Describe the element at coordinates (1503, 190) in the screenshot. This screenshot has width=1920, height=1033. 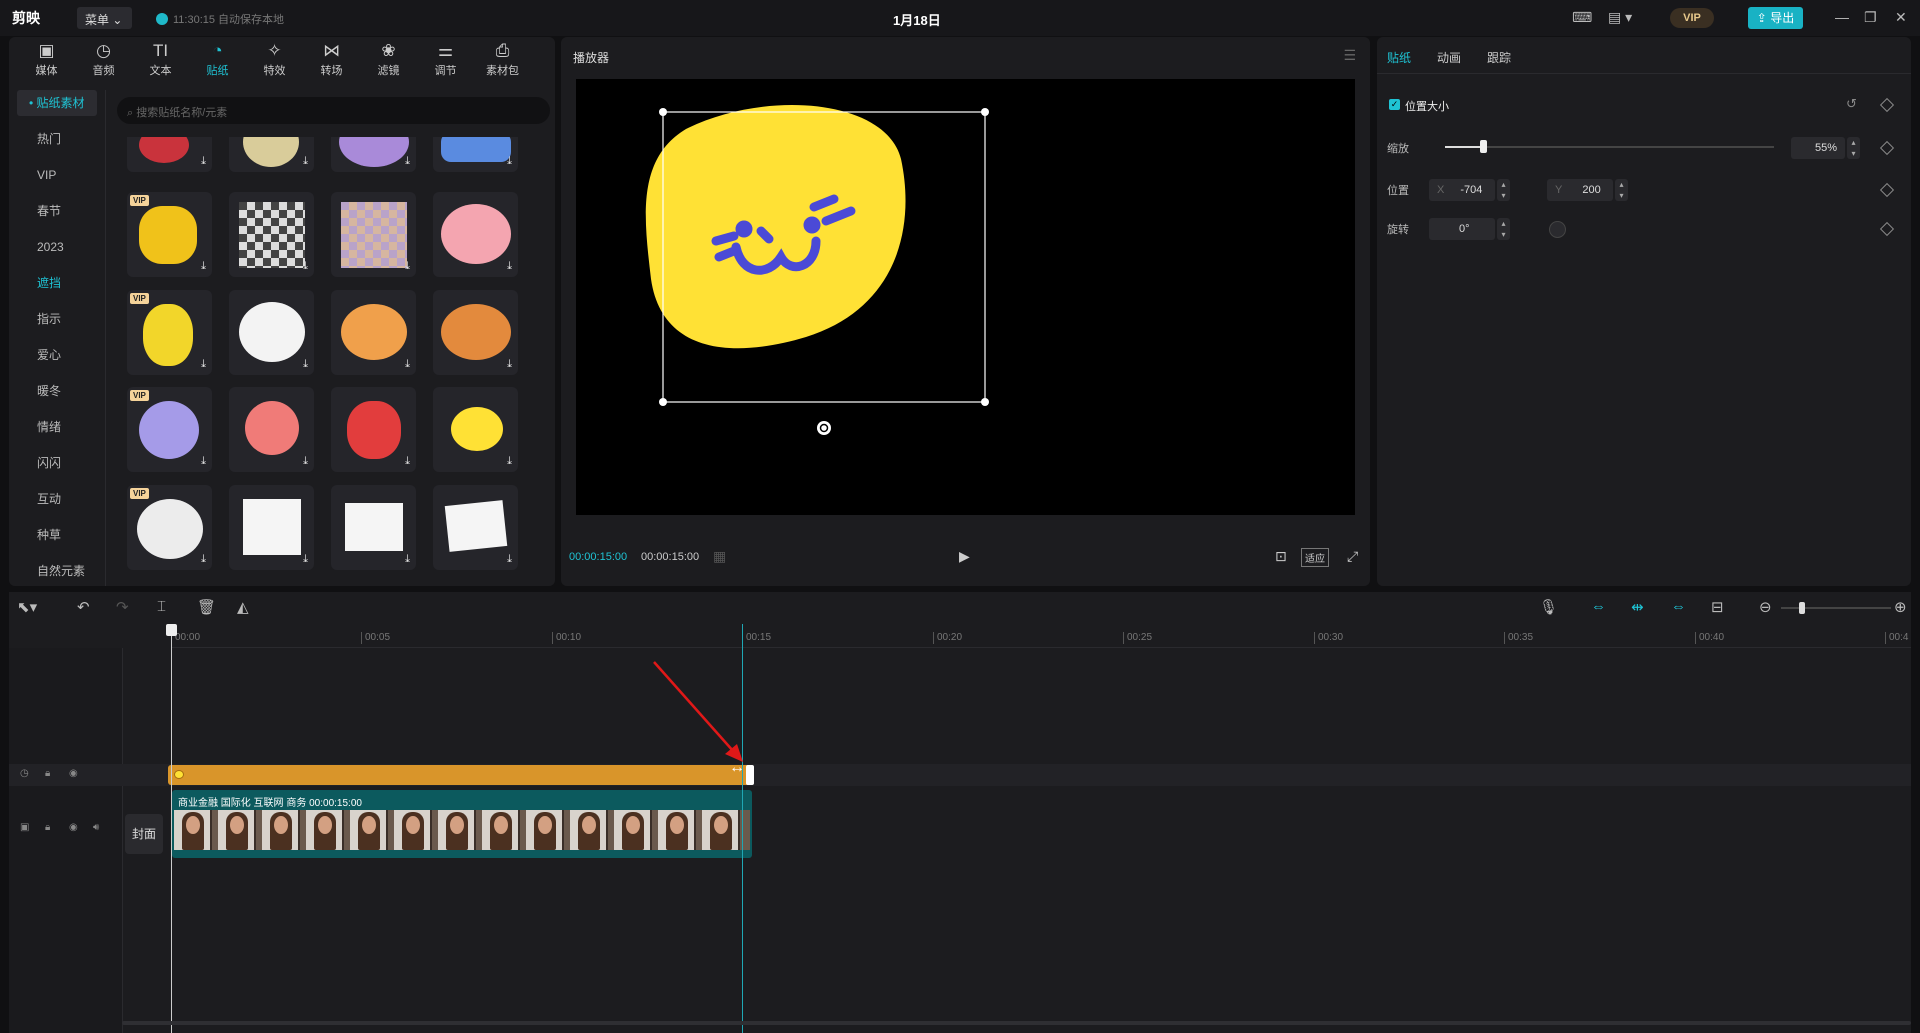
I see `position-x-stepper: ▴ ▾` at that location.